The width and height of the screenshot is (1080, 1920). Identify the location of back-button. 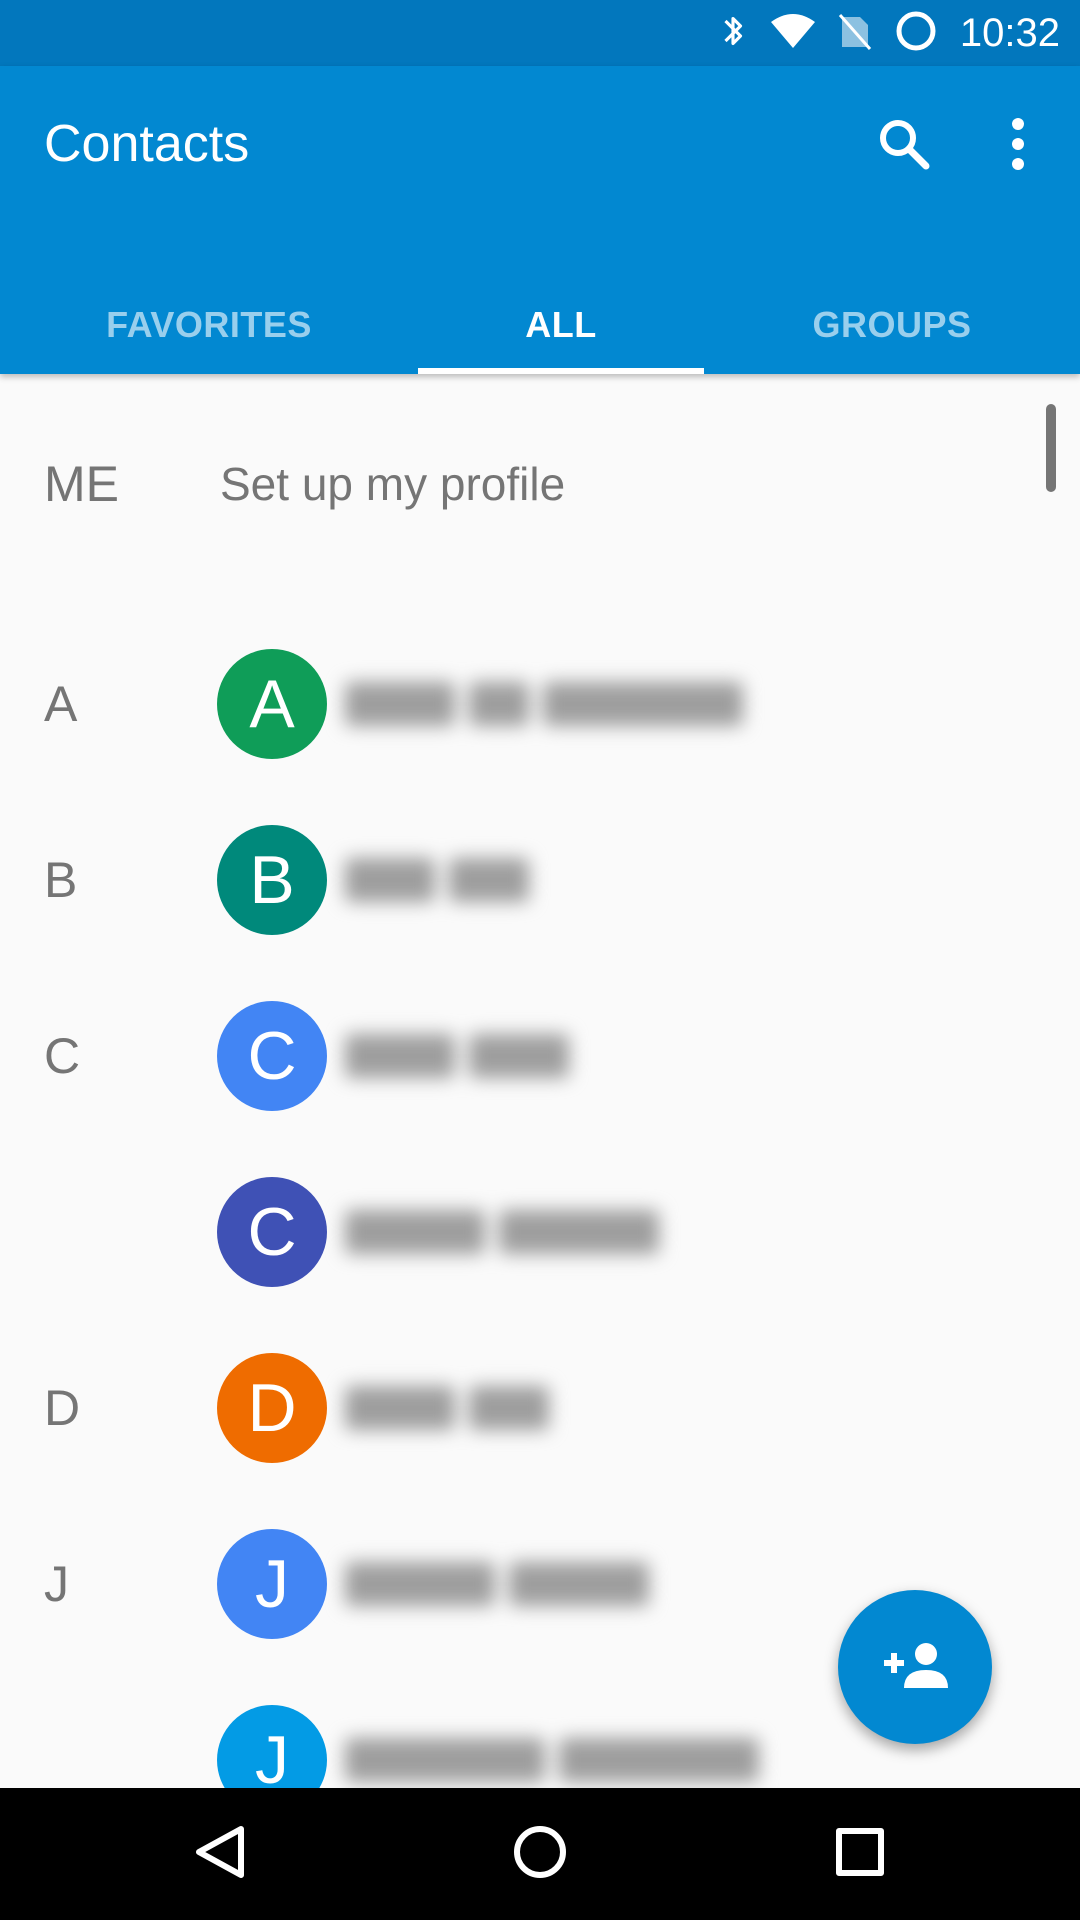
(220, 1854).